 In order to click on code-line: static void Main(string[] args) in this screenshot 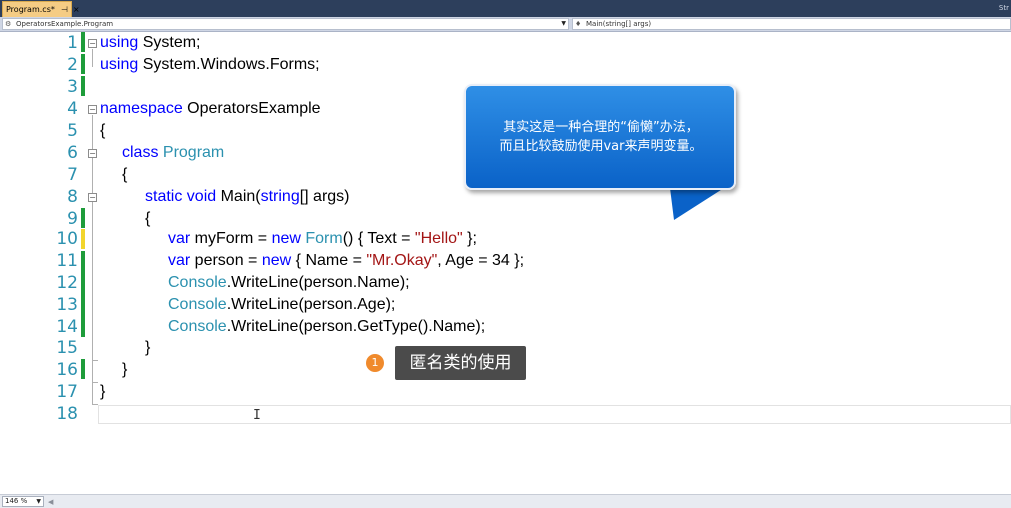, I will do `click(247, 197)`.